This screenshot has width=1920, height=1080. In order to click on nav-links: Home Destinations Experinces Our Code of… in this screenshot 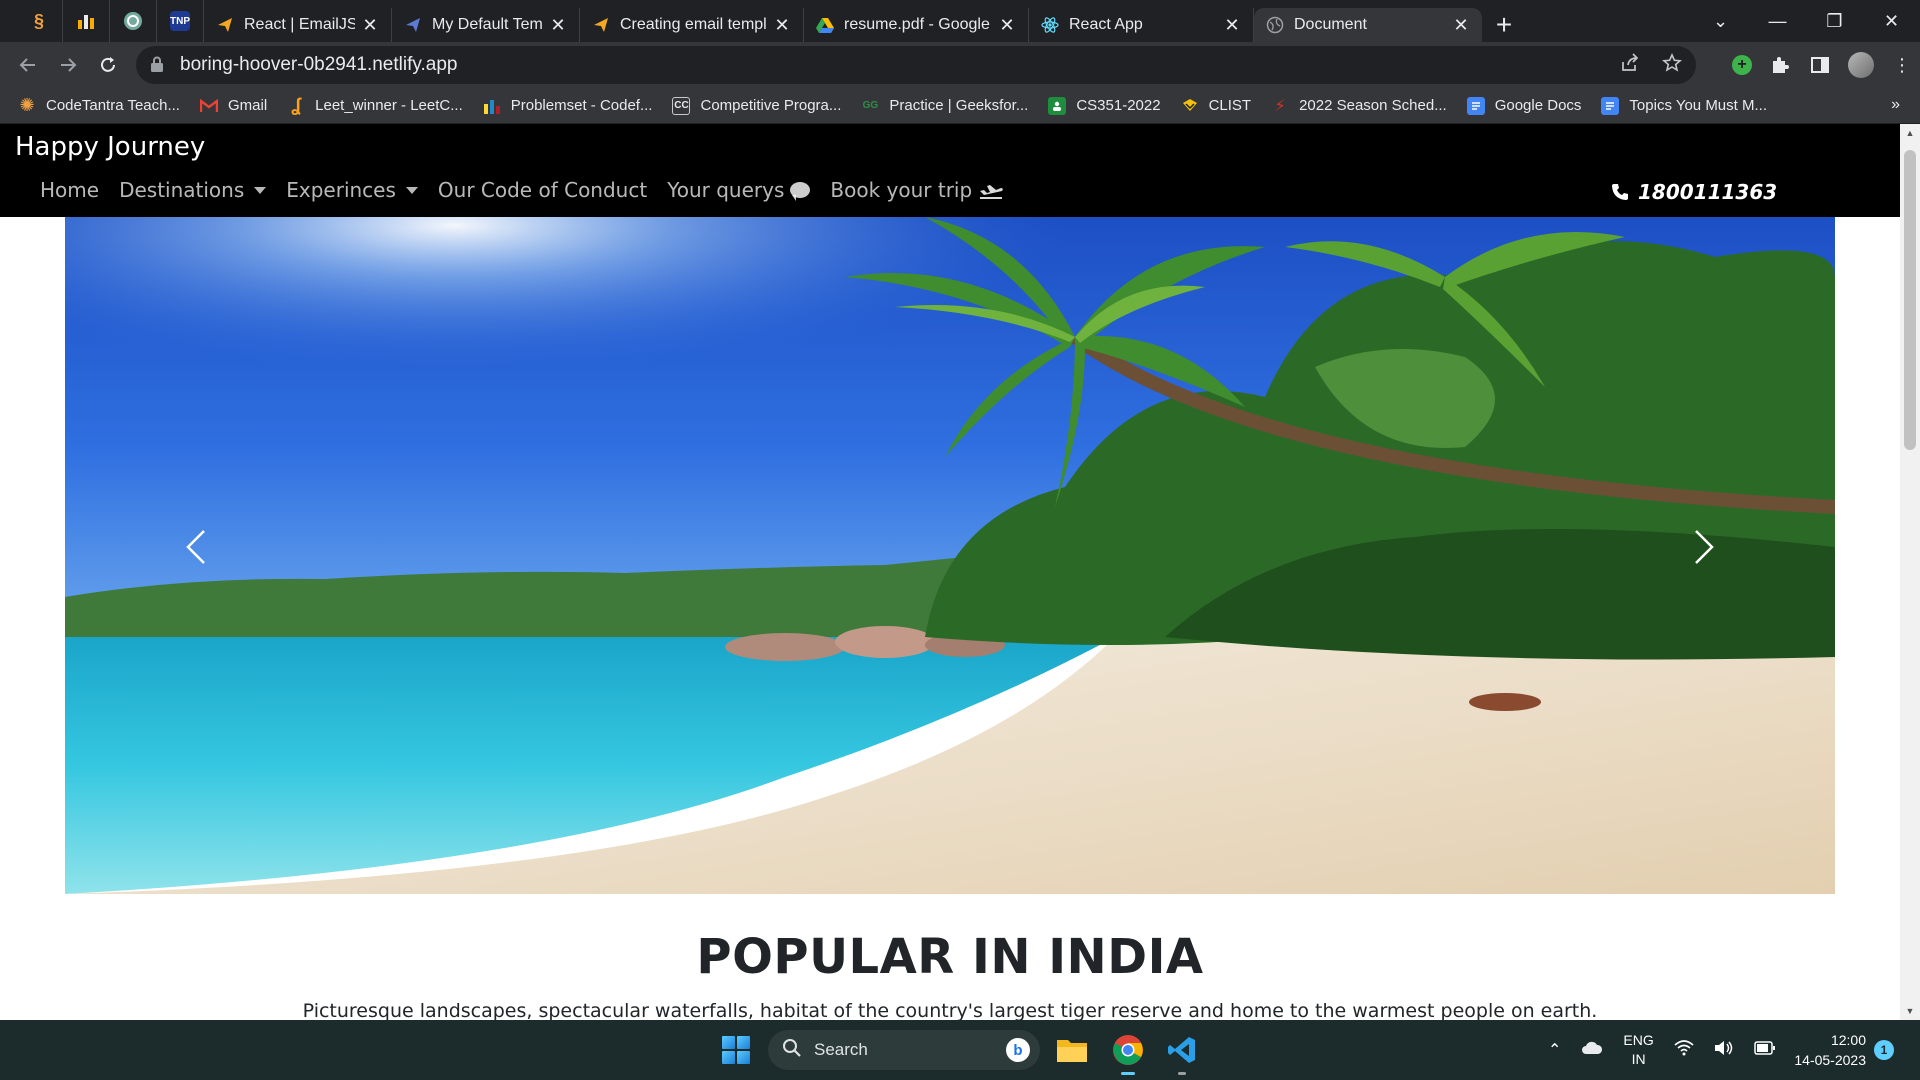, I will do `click(522, 190)`.